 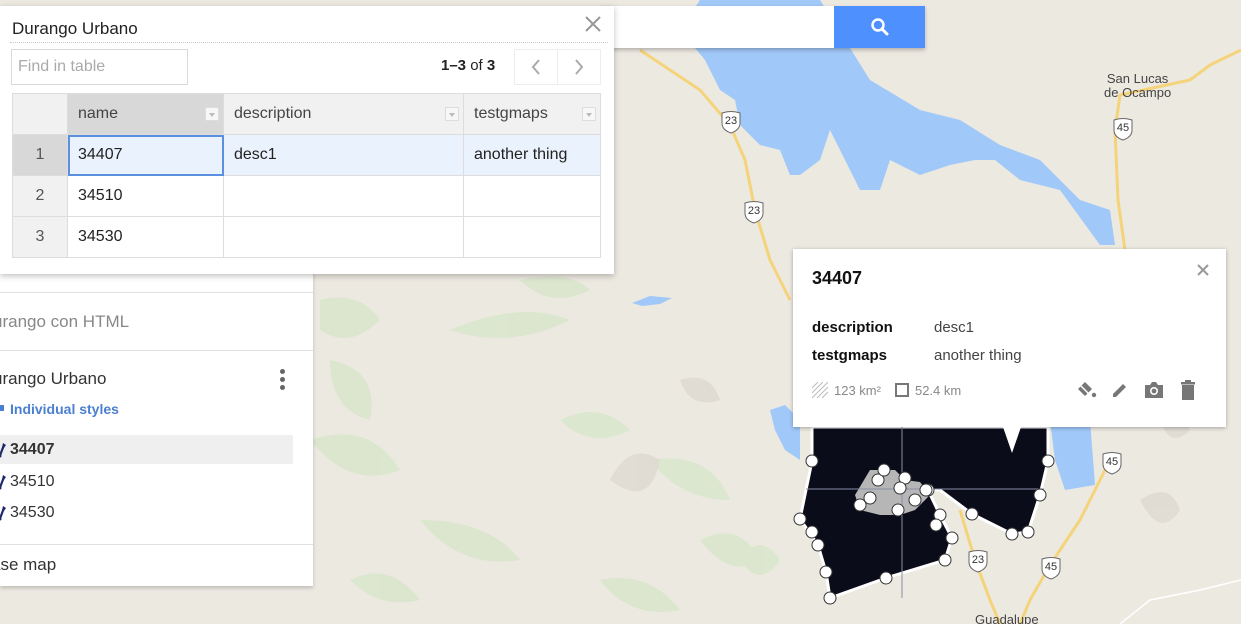 What do you see at coordinates (40, 155) in the screenshot?
I see `row-number-cell: 1` at bounding box center [40, 155].